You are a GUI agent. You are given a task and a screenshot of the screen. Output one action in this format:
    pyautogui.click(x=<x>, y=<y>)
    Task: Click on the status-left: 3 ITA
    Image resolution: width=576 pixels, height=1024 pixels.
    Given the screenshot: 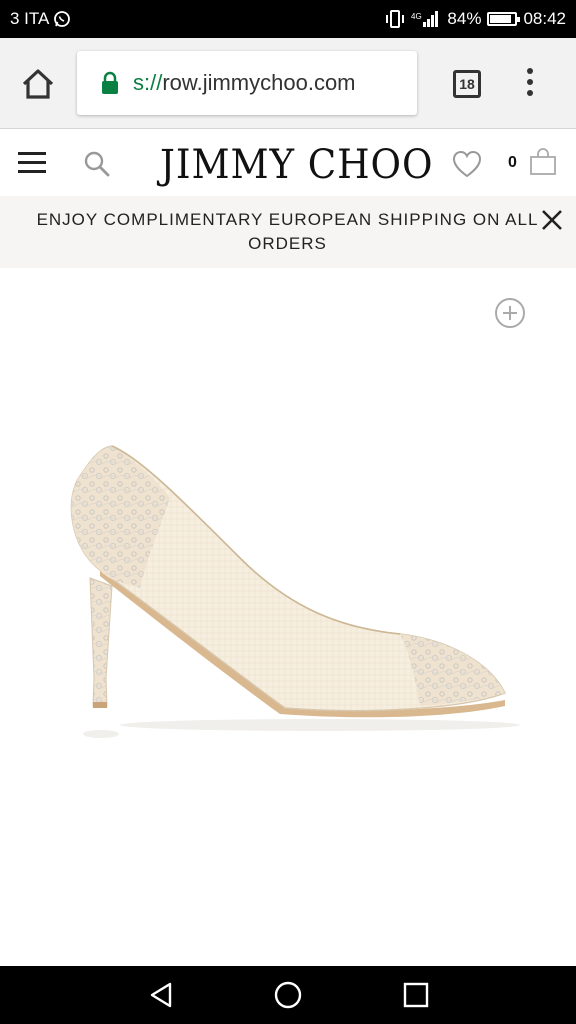 What is the action you would take?
    pyautogui.click(x=40, y=19)
    